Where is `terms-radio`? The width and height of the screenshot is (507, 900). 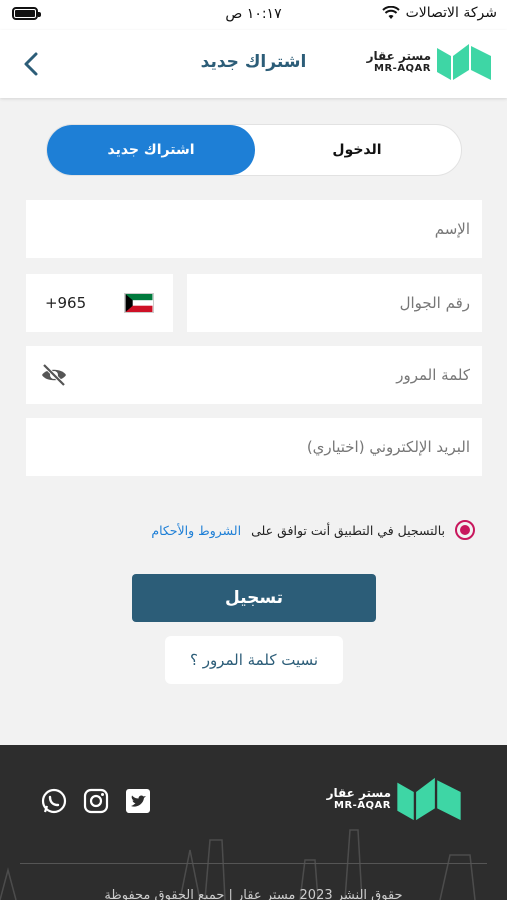 terms-radio is located at coordinates (465, 530).